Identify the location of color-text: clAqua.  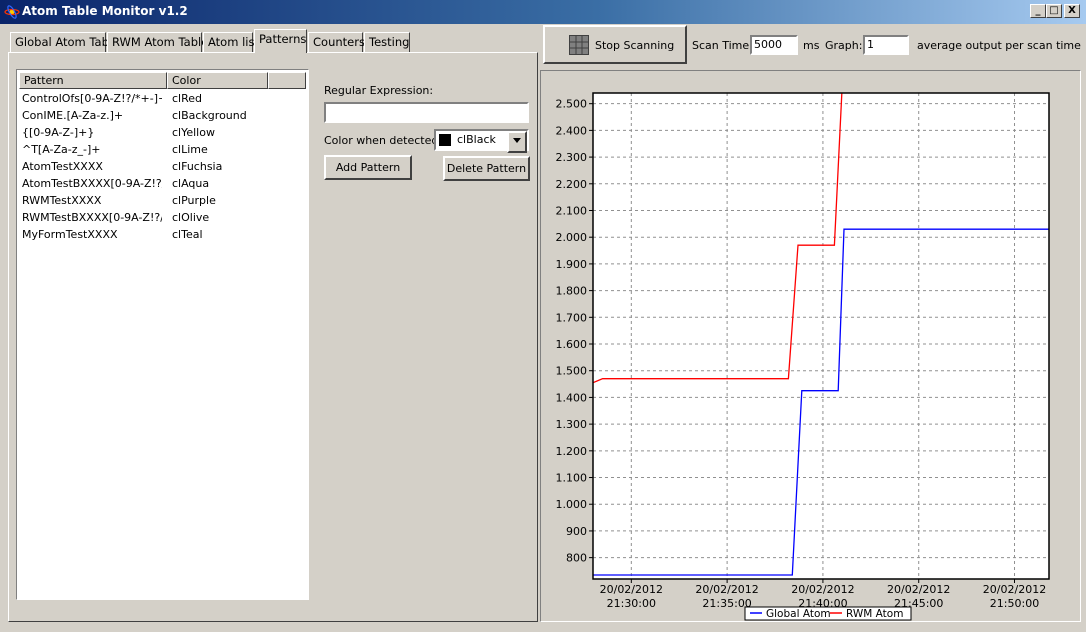
(191, 183).